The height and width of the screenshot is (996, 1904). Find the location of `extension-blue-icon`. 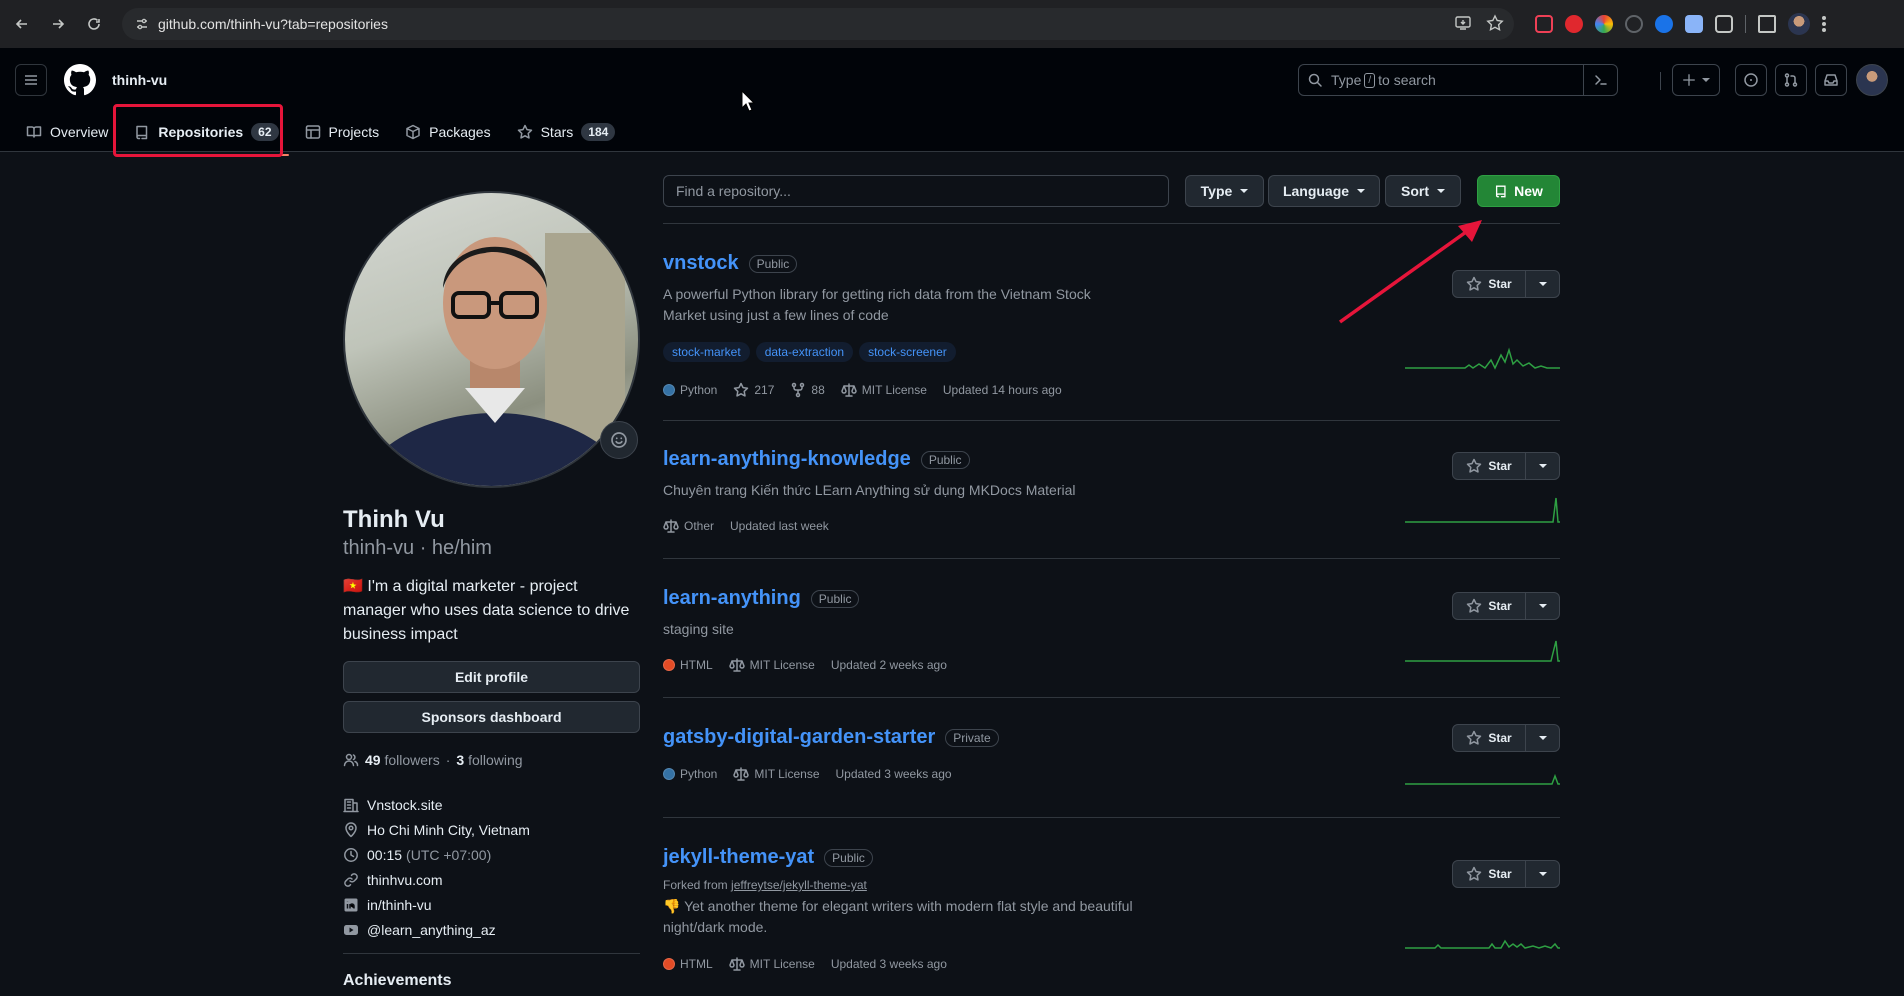

extension-blue-icon is located at coordinates (1664, 24).